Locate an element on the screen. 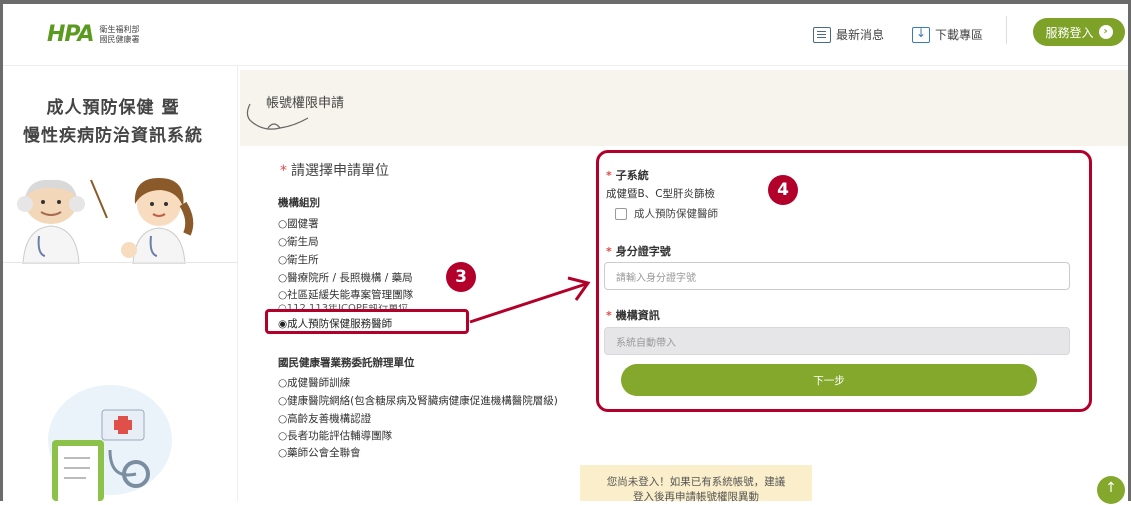 The height and width of the screenshot is (505, 1131). radio-option: ○健康醫院網絡(包含糖尿病及腎臟病健康促進機構醫院層級) is located at coordinates (418, 400).